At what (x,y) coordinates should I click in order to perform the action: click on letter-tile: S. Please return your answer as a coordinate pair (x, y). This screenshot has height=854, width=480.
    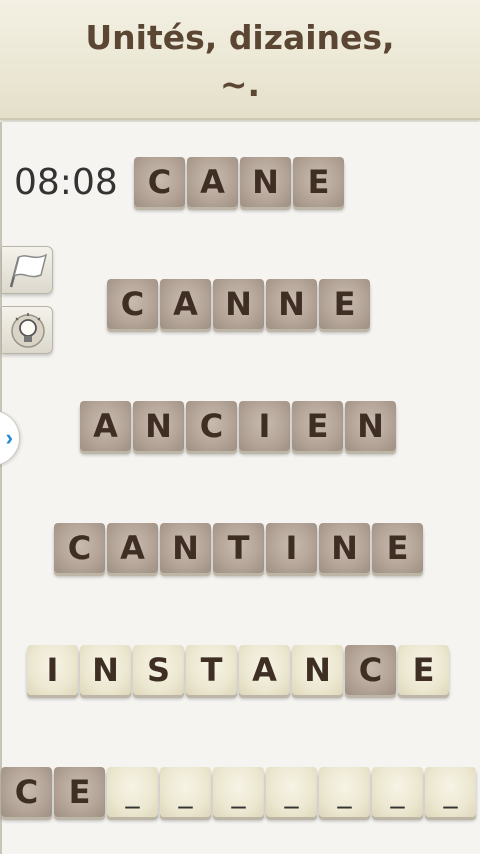
    Looking at the image, I should click on (158, 670).